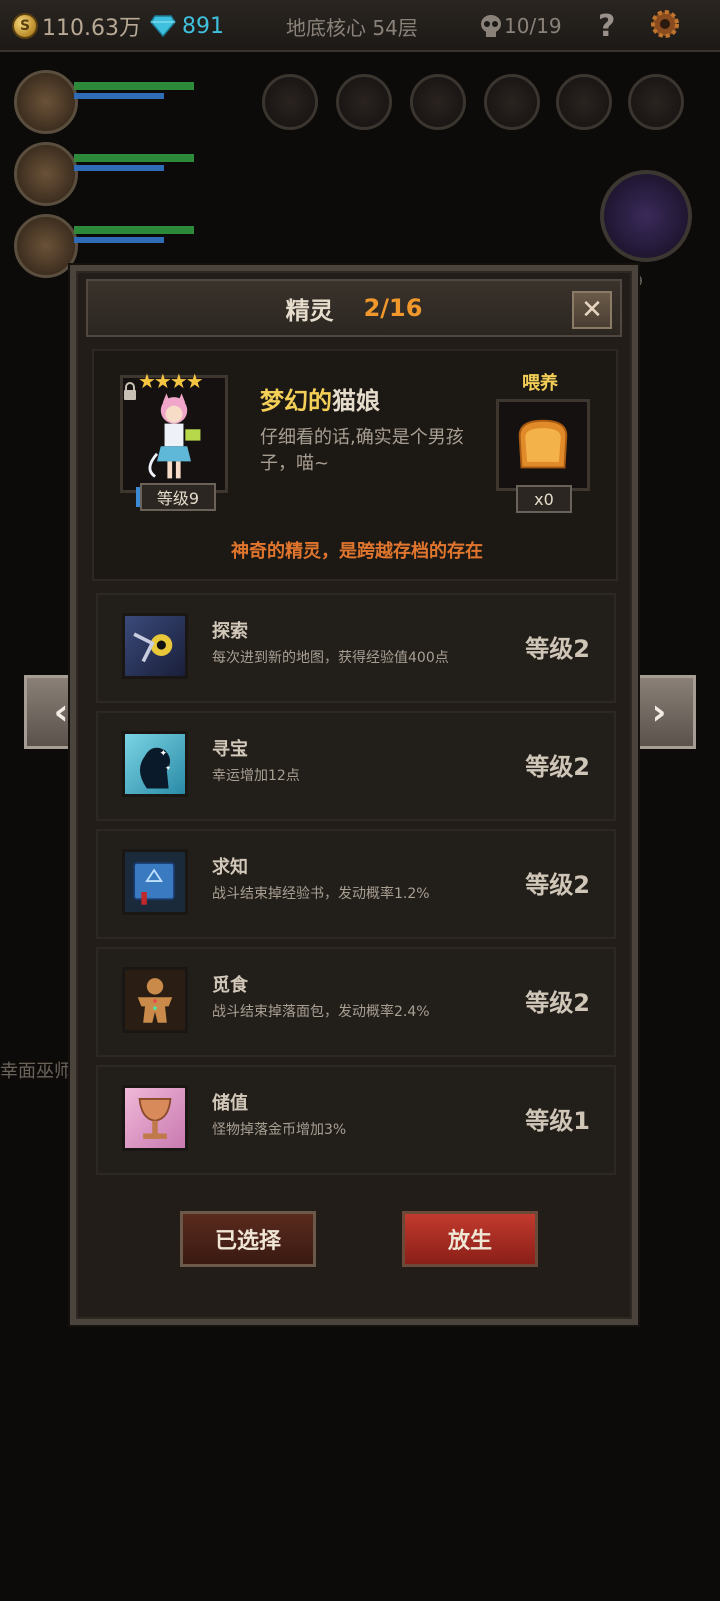 The height and width of the screenshot is (1601, 720). What do you see at coordinates (356, 884) in the screenshot?
I see `skill-row-knowledge: 求知 战斗结束掉经验书，发动概率1.2% 等级2` at bounding box center [356, 884].